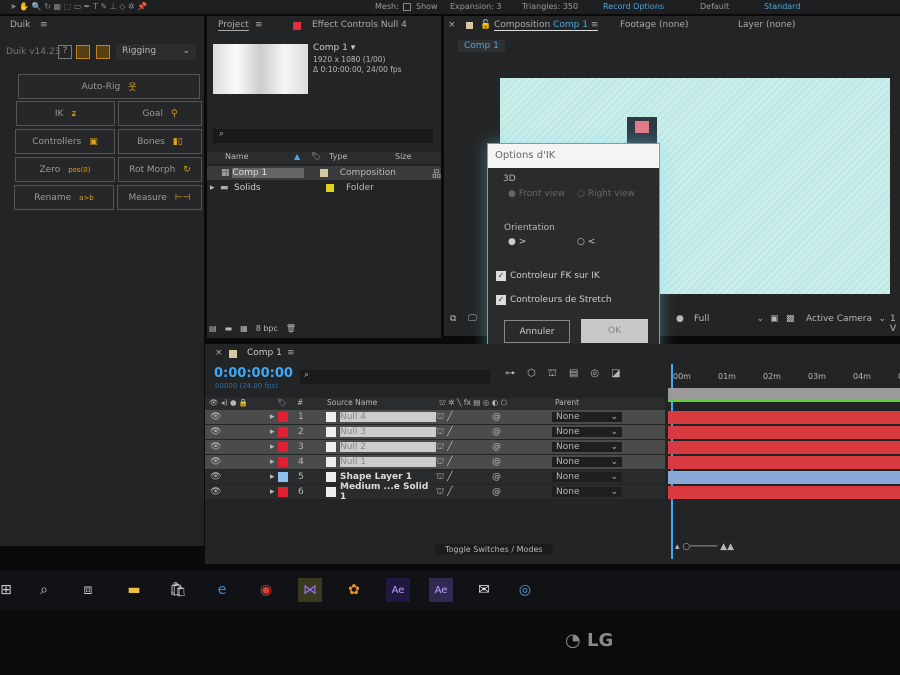  Describe the element at coordinates (452, 25) in the screenshot. I see `close-icon: ×` at that location.